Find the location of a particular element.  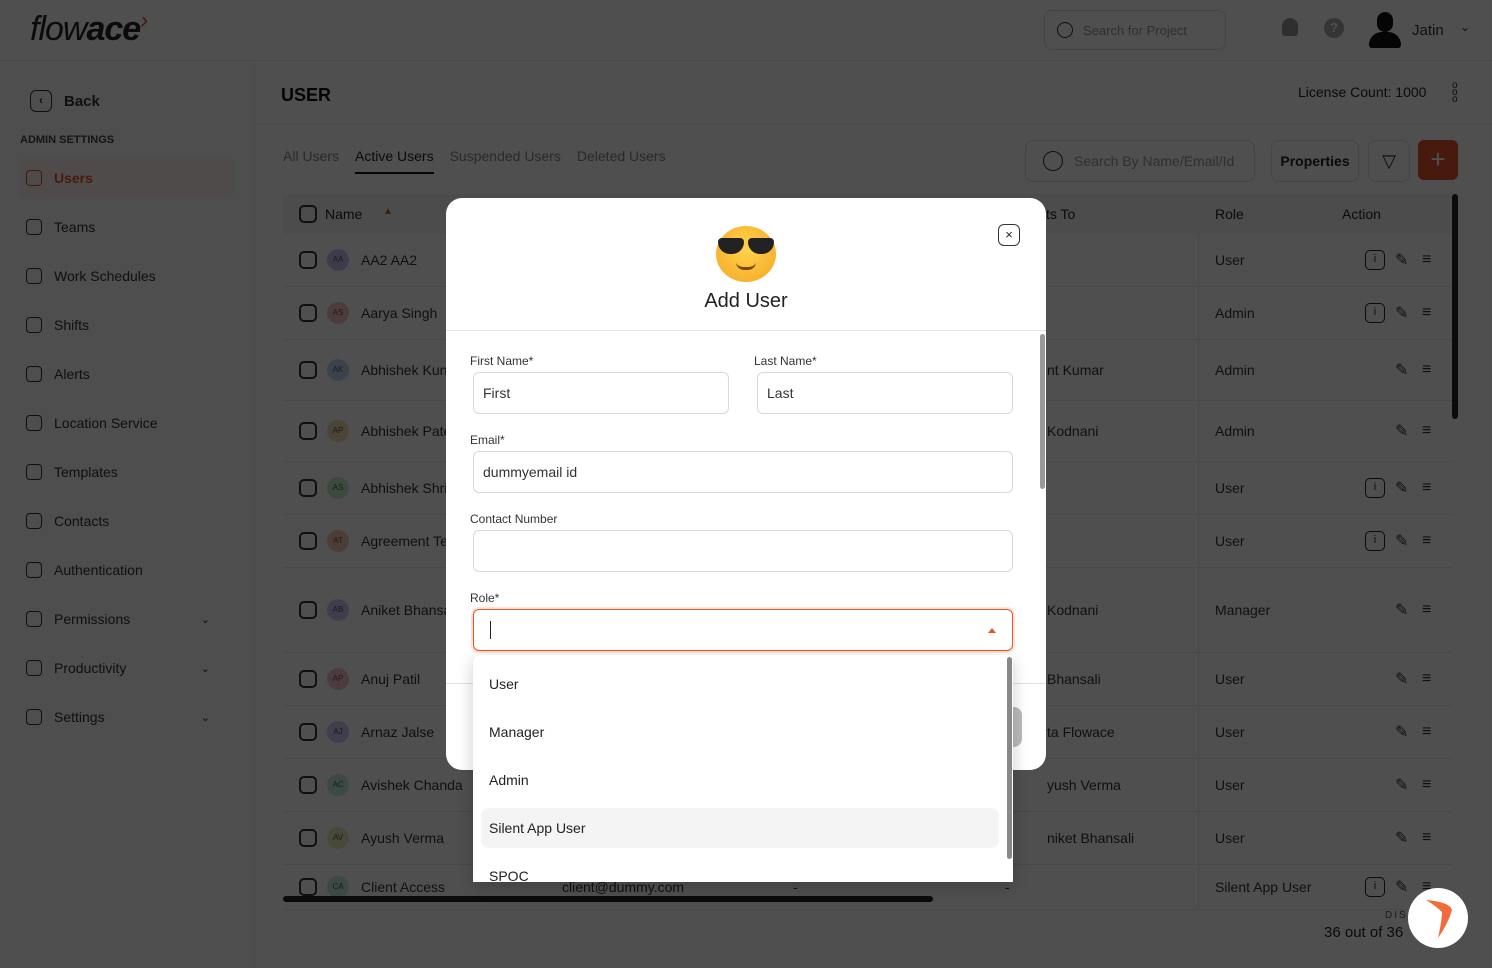

first-name-input: First is located at coordinates (601, 393).